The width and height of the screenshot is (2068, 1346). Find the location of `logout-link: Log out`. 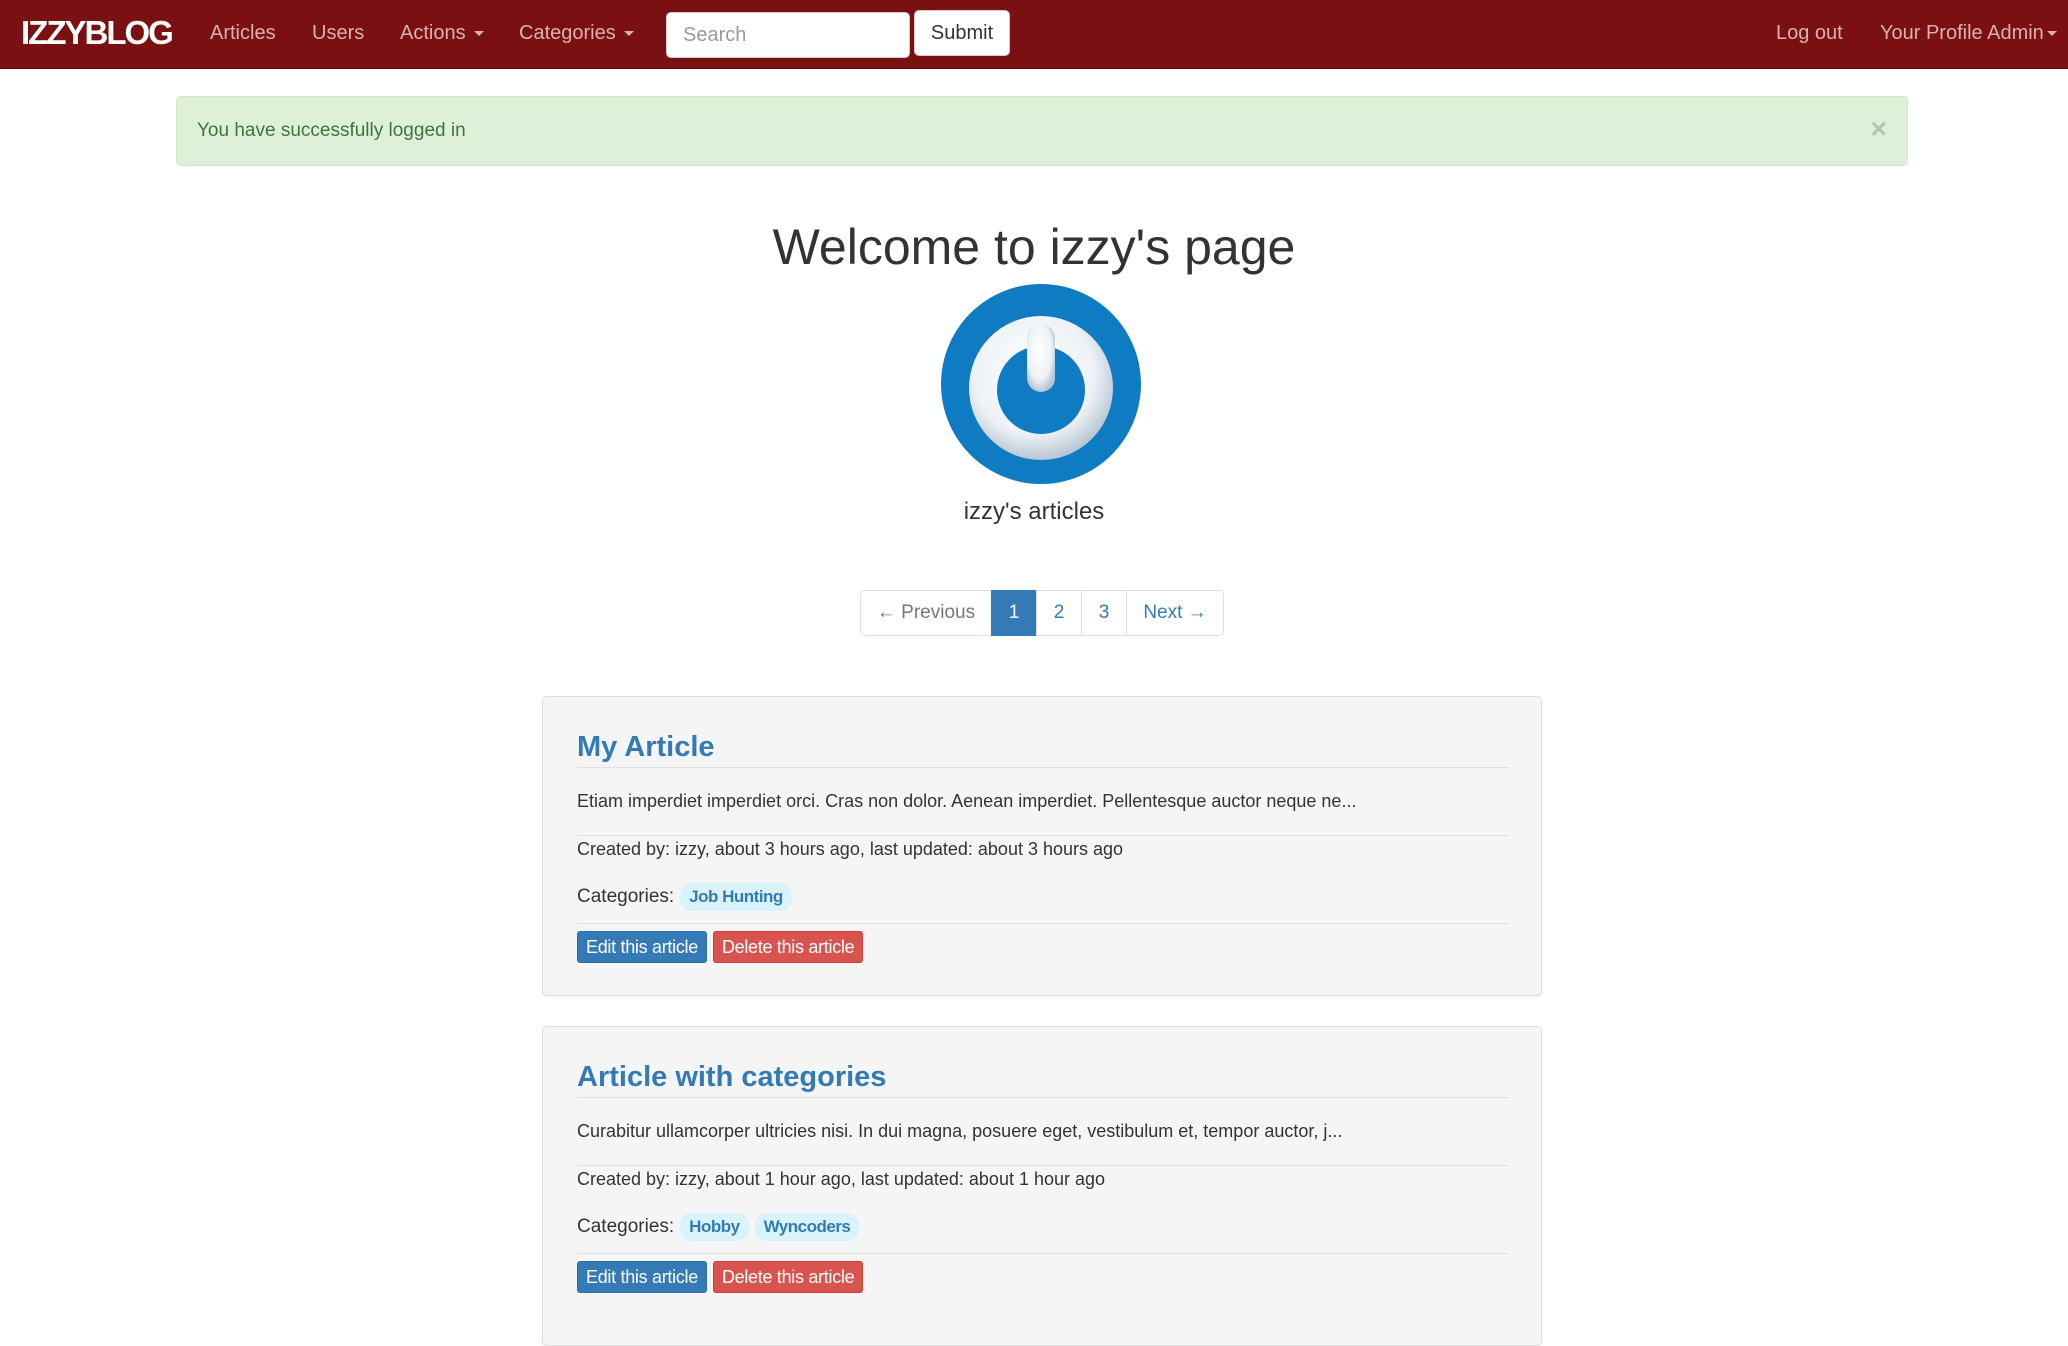

logout-link: Log out is located at coordinates (1809, 33).